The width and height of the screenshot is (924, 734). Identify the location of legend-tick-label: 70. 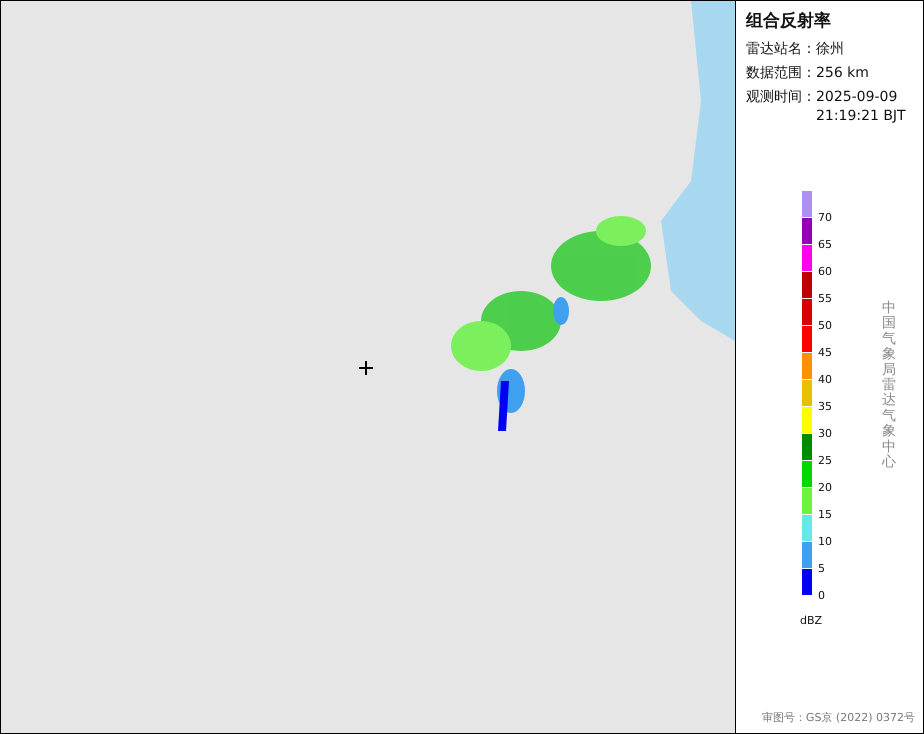
(825, 217).